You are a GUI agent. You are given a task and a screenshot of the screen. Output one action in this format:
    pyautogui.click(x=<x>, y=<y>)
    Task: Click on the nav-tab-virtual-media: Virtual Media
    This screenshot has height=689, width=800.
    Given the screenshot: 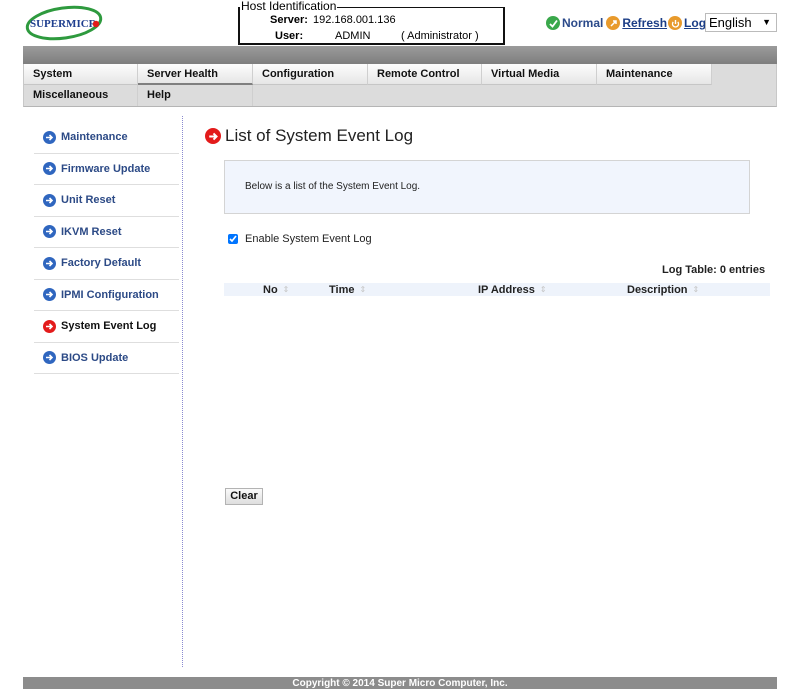 What is the action you would take?
    pyautogui.click(x=539, y=74)
    